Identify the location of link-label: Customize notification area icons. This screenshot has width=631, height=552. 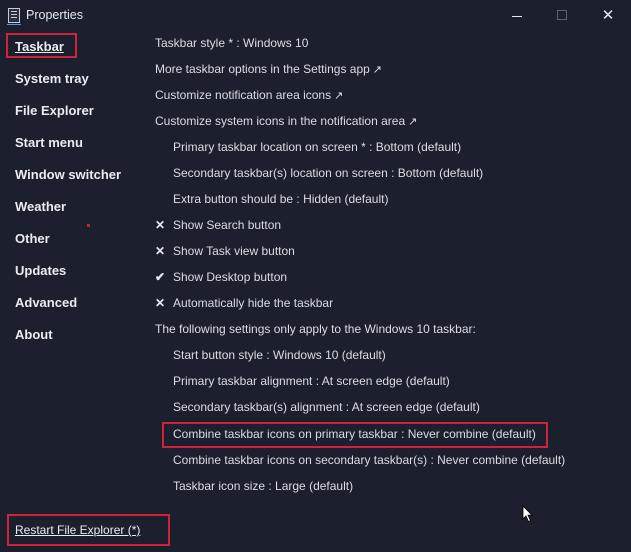
(243, 95).